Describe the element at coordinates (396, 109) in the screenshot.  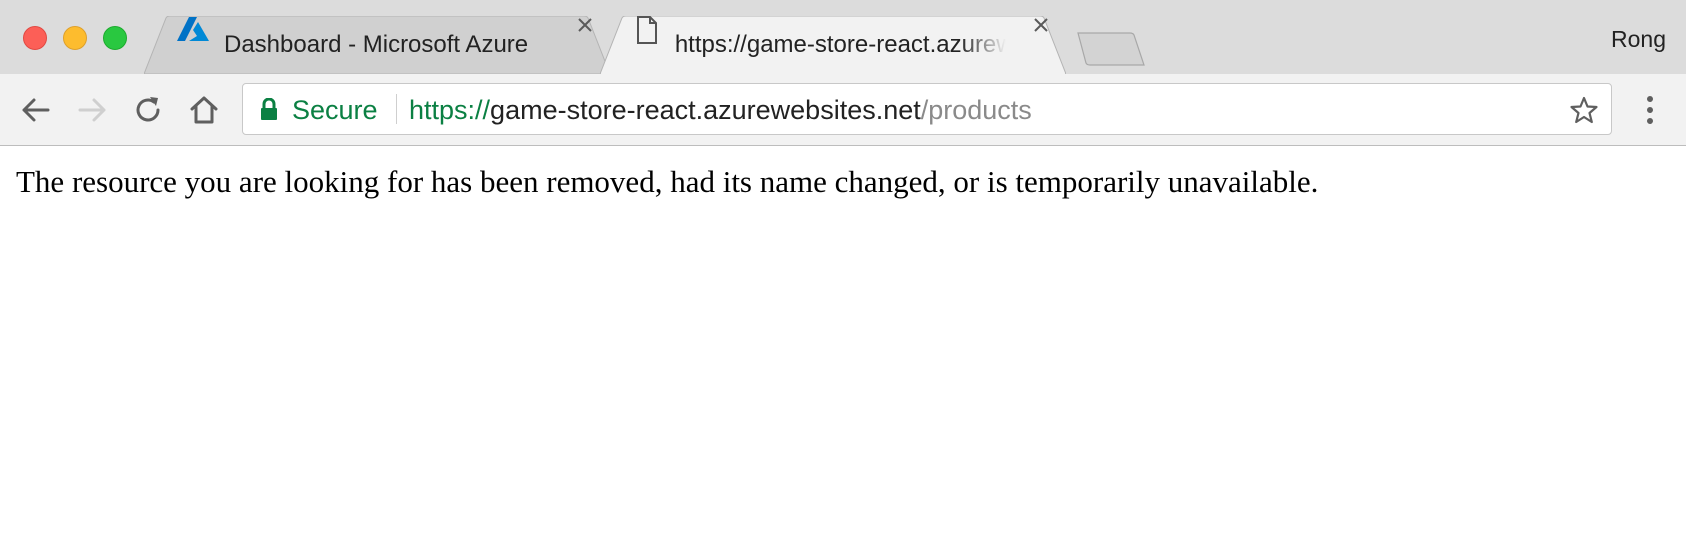
I see `omnibox-divider` at that location.